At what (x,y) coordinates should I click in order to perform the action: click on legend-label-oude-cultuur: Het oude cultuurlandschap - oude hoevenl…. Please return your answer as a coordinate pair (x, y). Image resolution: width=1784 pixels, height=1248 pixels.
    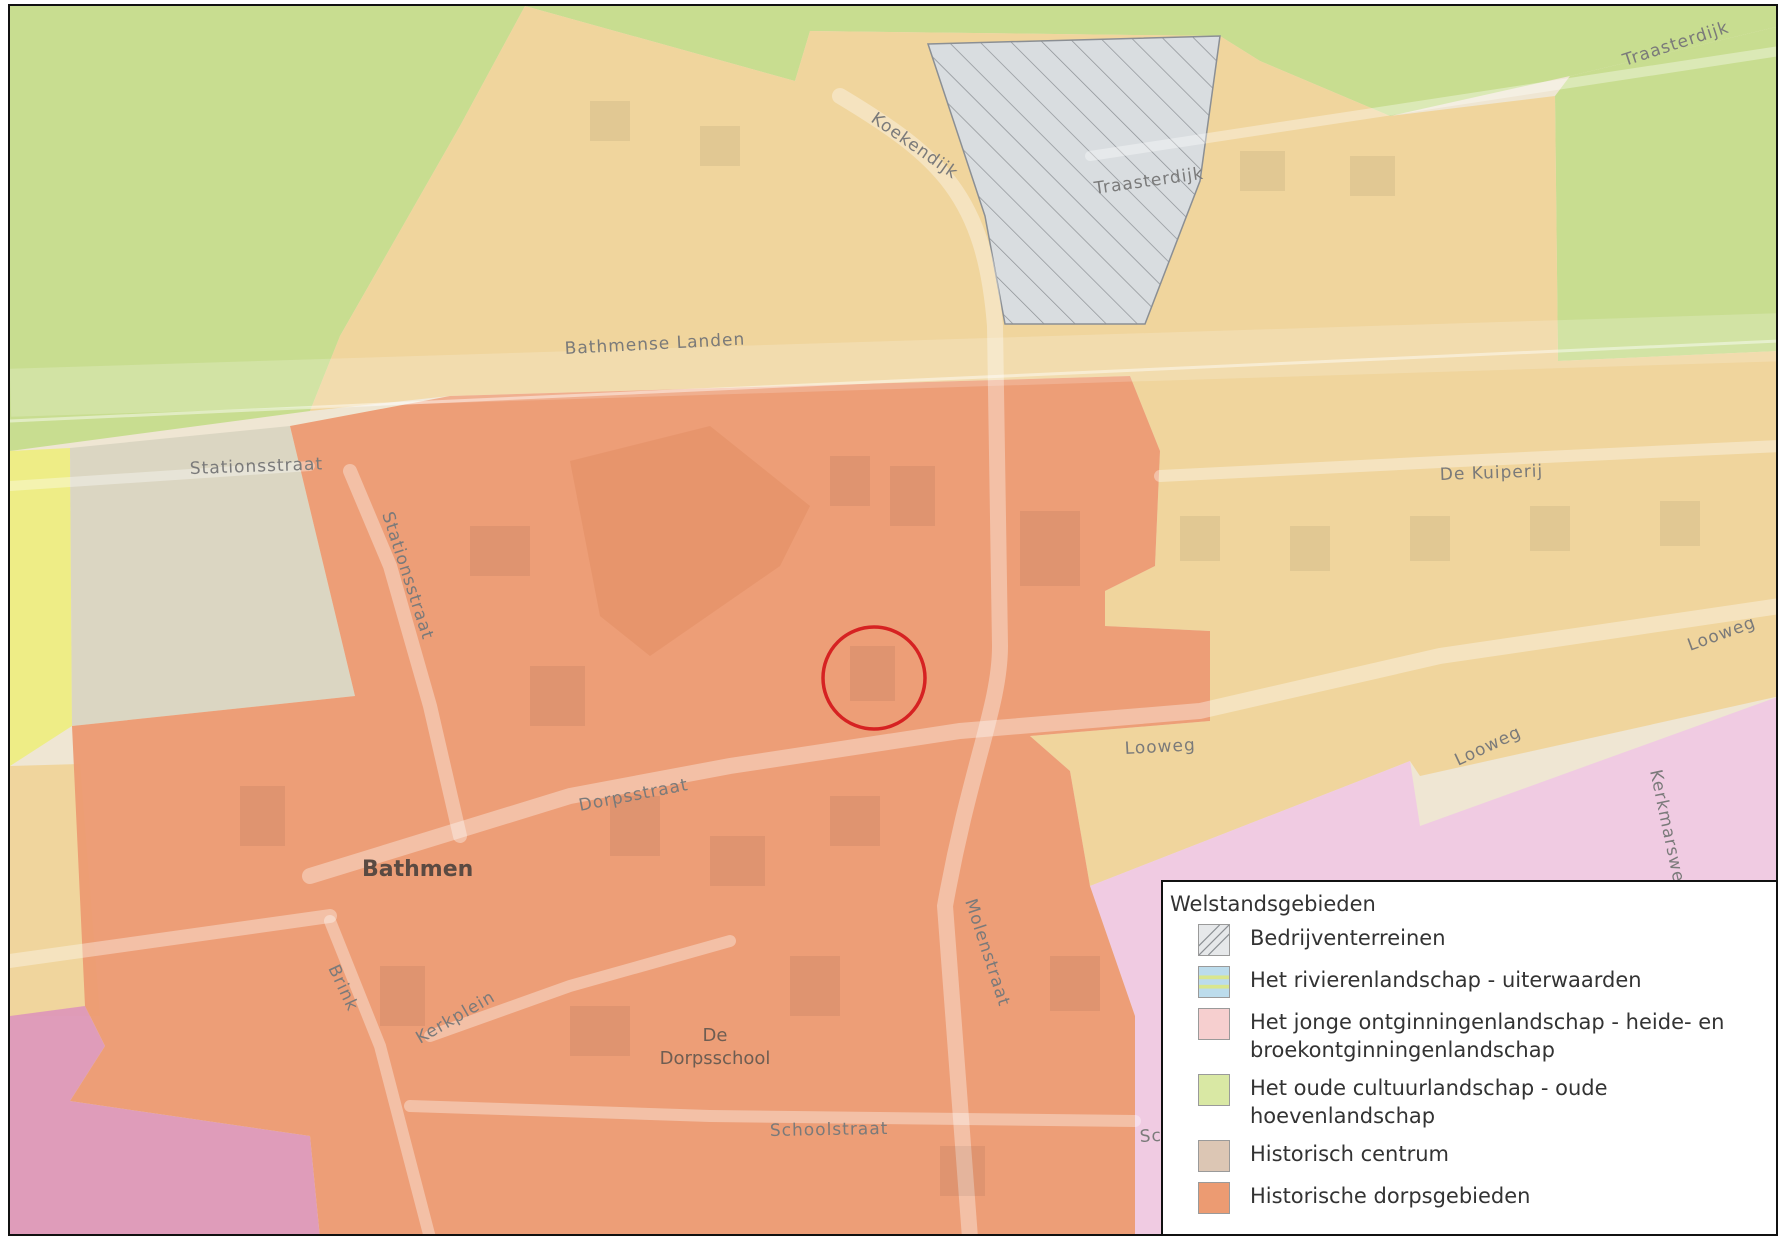
    Looking at the image, I should click on (1429, 1102).